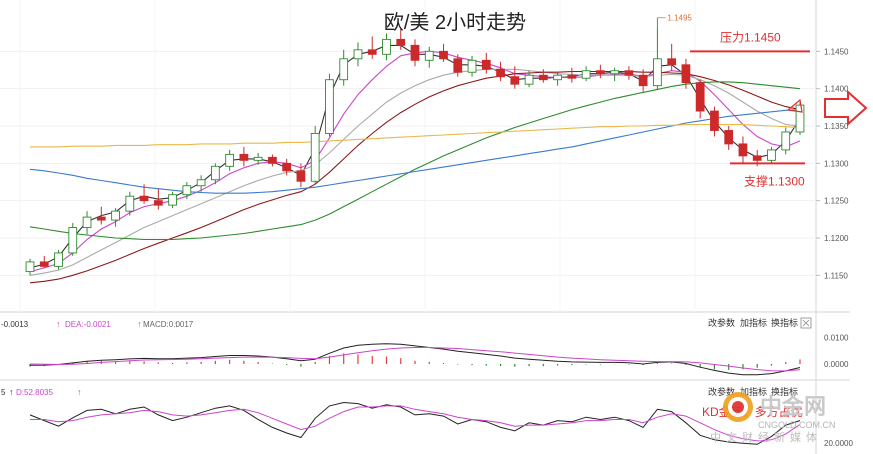 The width and height of the screenshot is (873, 454). What do you see at coordinates (679, 18) in the screenshot?
I see `peak-price-label: 1.1495` at bounding box center [679, 18].